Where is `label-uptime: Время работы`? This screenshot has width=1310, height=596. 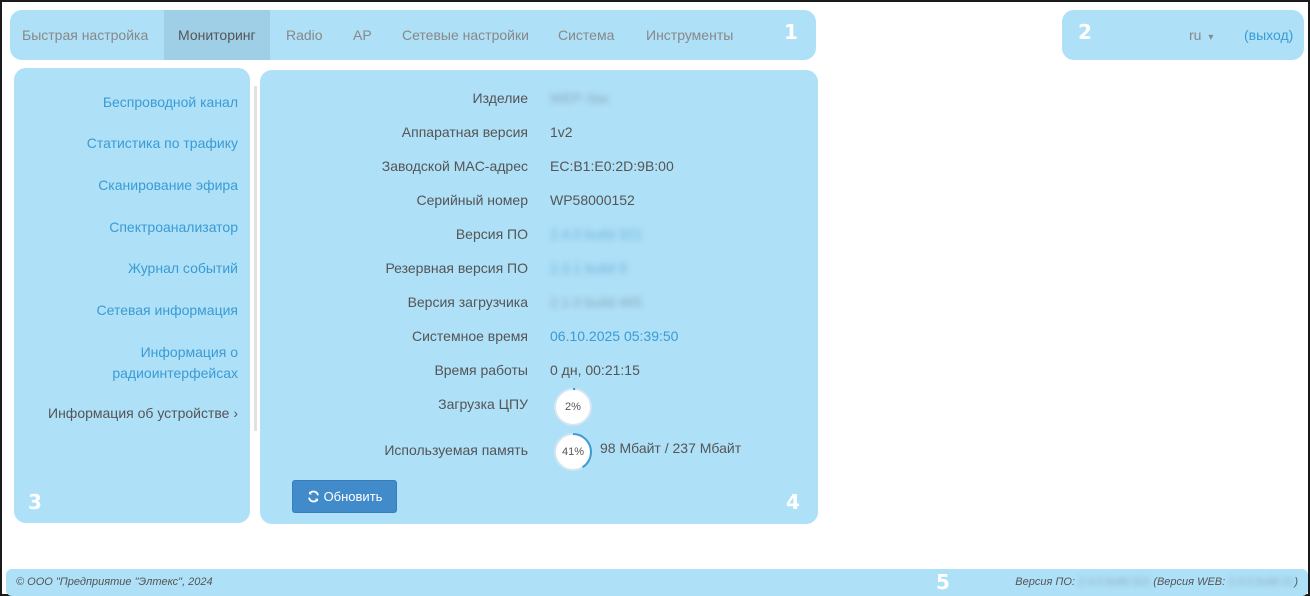 label-uptime: Время работы is located at coordinates (481, 370).